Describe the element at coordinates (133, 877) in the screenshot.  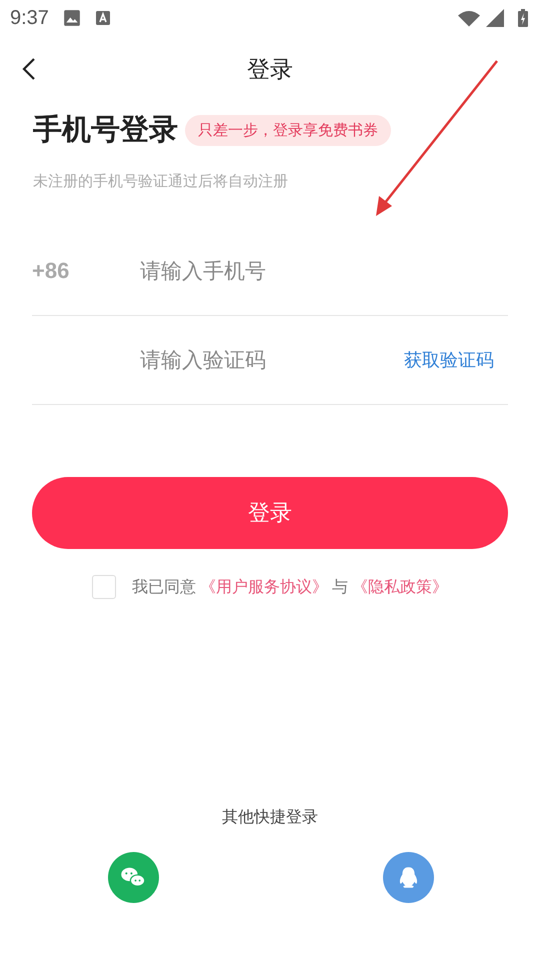
I see `chat-bubbles-button` at that location.